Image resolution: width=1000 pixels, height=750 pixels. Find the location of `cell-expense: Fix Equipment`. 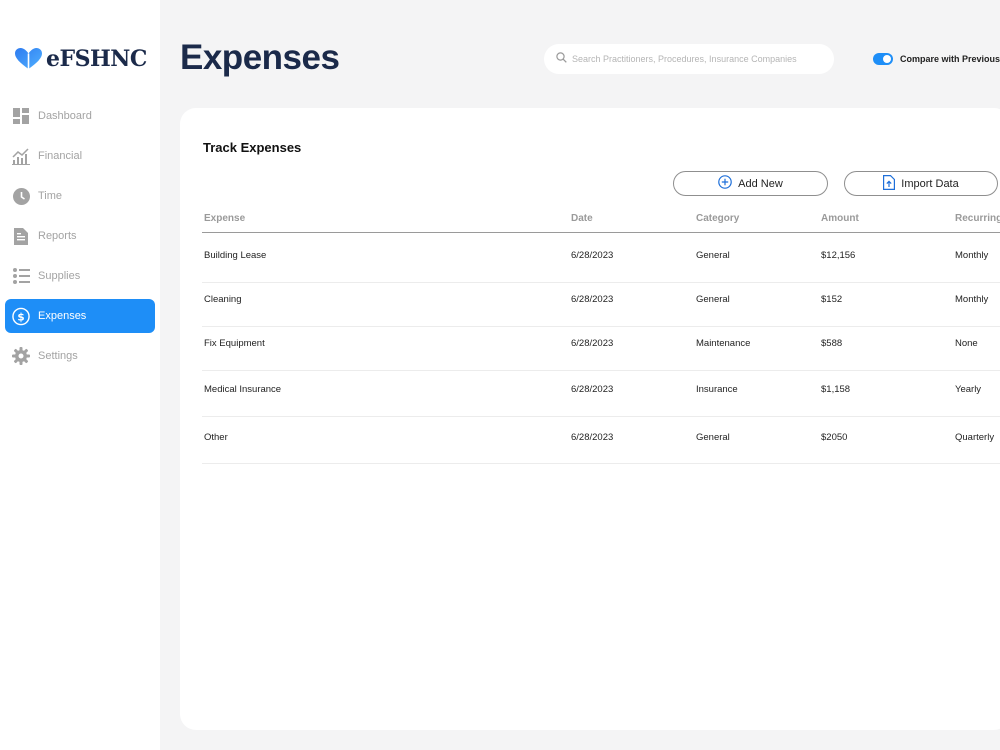

cell-expense: Fix Equipment is located at coordinates (234, 343).